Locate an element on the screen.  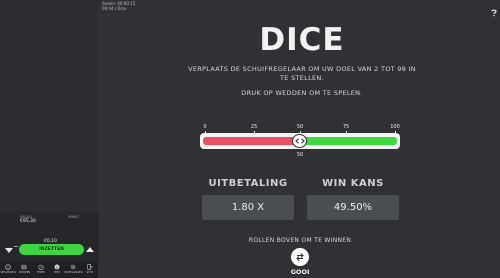
nav-item-stop: STOP is located at coordinates (90, 270).